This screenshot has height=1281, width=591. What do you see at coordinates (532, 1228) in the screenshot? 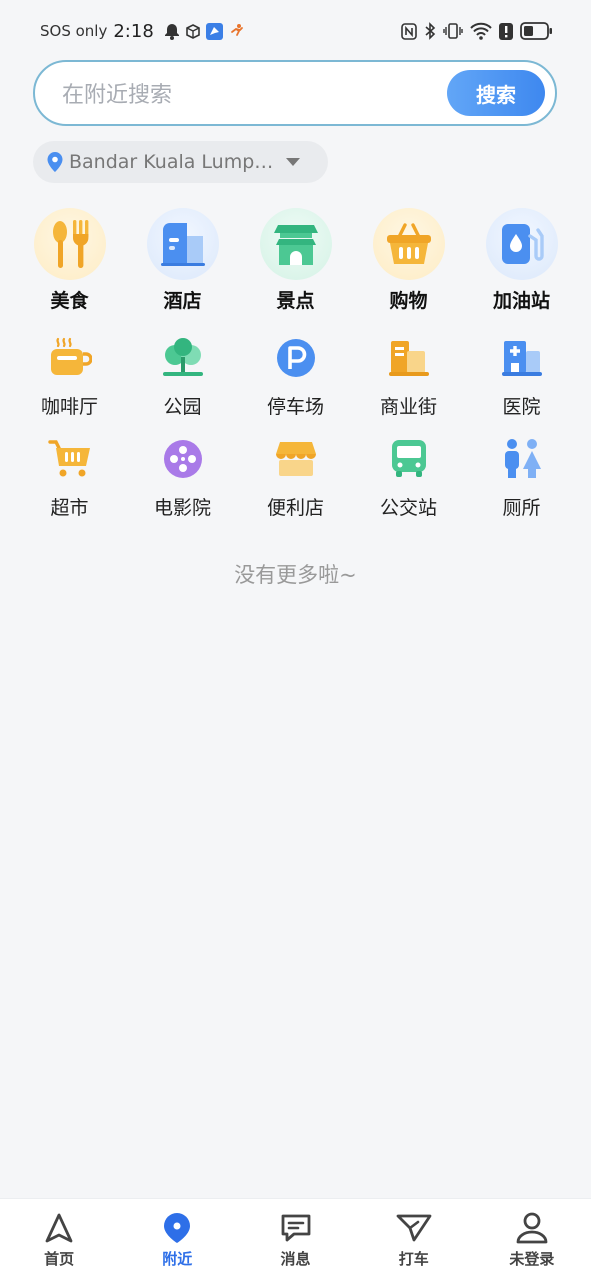
I see `user-icon` at bounding box center [532, 1228].